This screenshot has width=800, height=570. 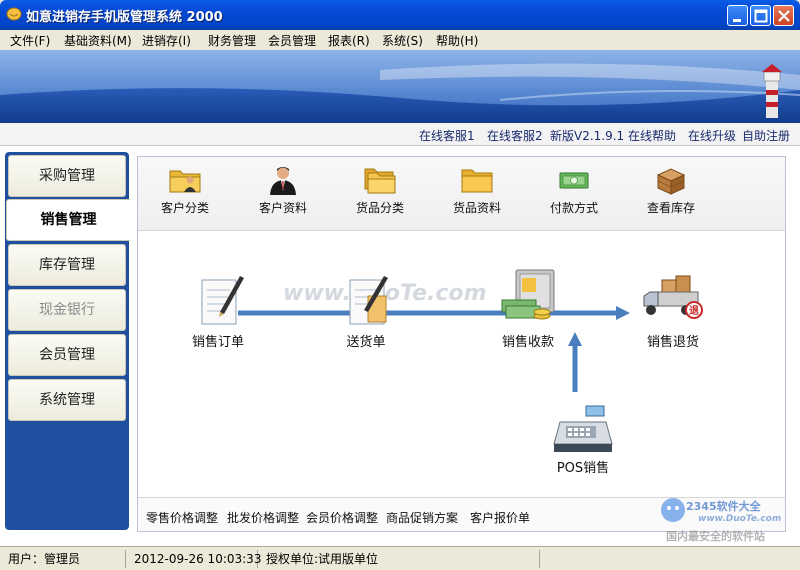 What do you see at coordinates (64, 559) in the screenshot?
I see `status-user: 用户：管理员` at bounding box center [64, 559].